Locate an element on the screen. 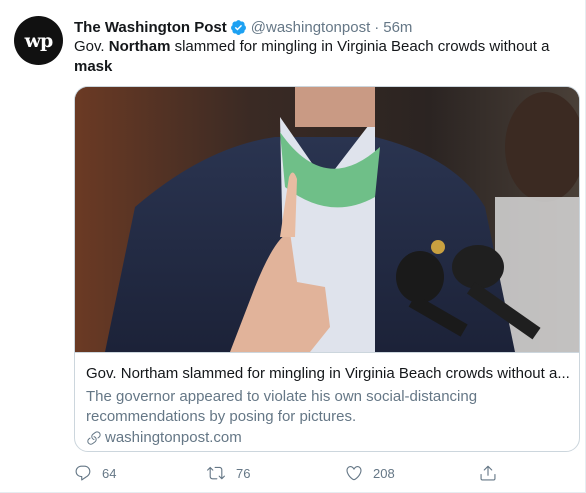 The image size is (586, 493). link-icon is located at coordinates (94, 437).